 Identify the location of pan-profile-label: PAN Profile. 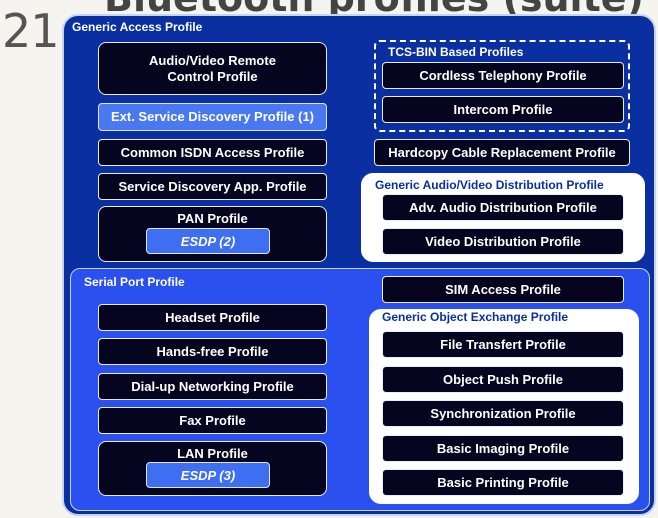
(212, 218).